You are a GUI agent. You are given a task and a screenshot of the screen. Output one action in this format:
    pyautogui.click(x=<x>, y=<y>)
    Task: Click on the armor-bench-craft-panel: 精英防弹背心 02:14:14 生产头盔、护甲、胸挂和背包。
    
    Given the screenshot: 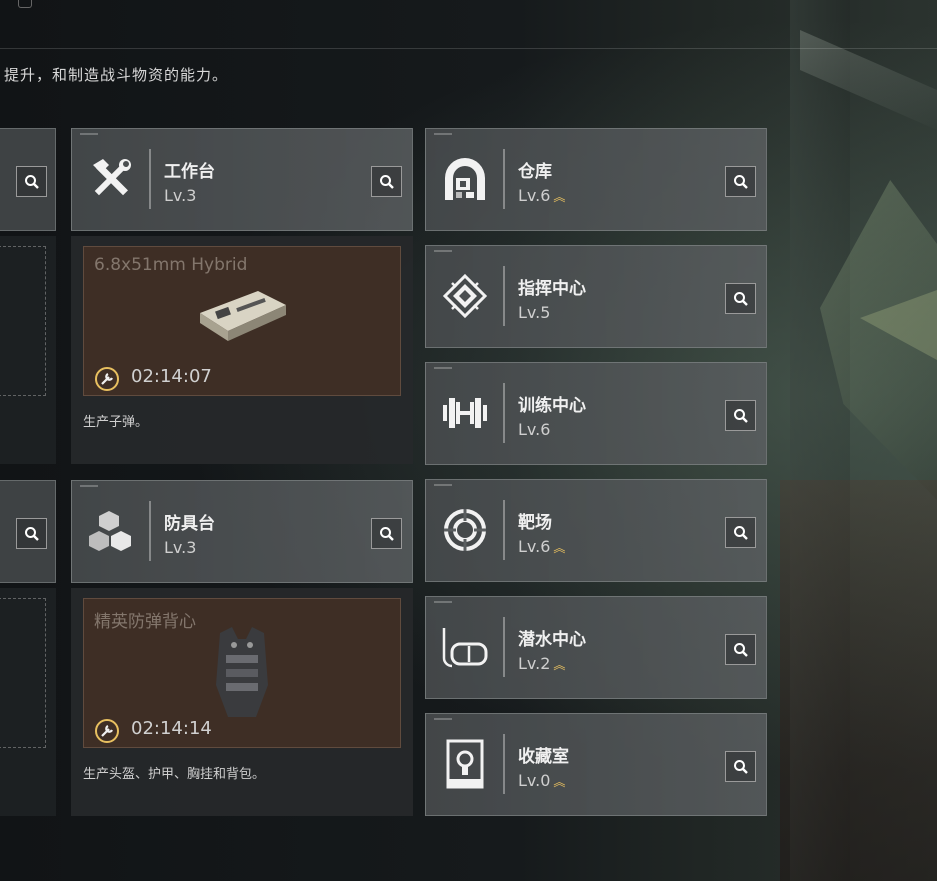 What is the action you would take?
    pyautogui.click(x=242, y=702)
    